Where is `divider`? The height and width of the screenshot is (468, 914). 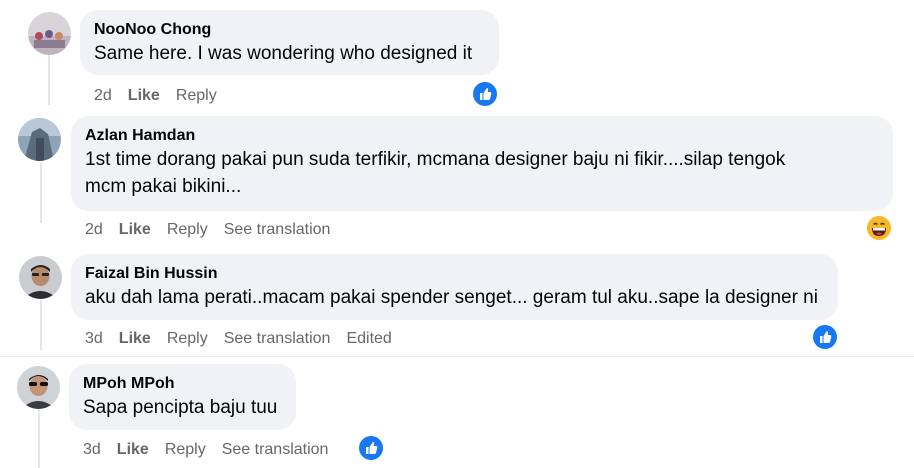
divider is located at coordinates (457, 356).